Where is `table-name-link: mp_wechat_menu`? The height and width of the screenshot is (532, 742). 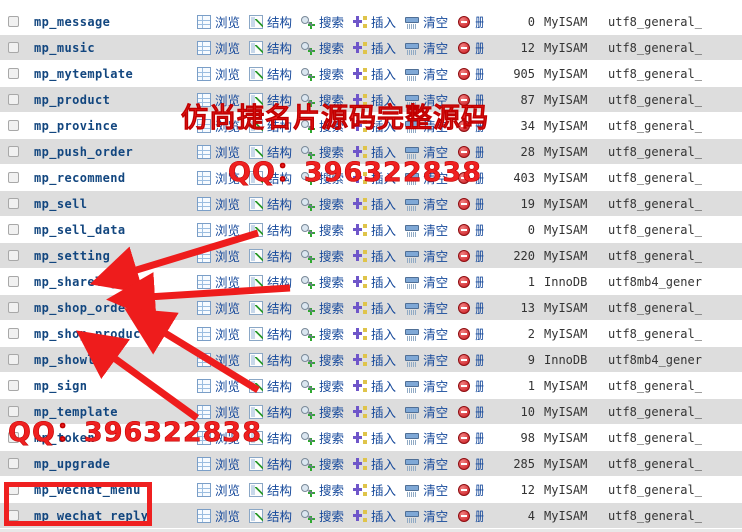
table-name-link: mp_wechat_menu is located at coordinates (108, 490).